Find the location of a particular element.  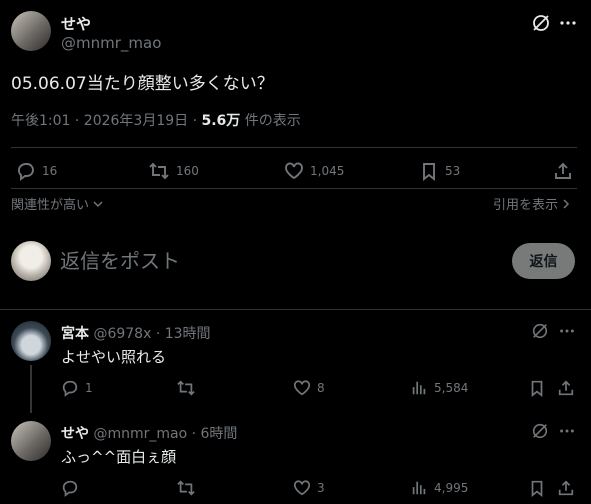

reply-handle: @6978x is located at coordinates (122, 334).